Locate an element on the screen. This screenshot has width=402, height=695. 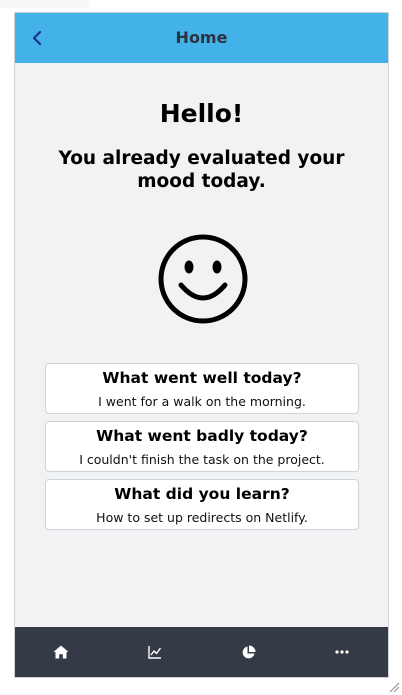
smiley-face-icon is located at coordinates (203, 279).